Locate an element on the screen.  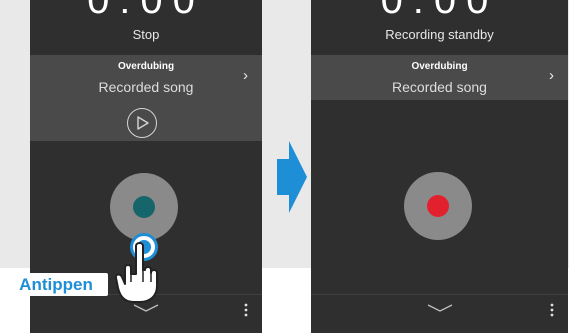
play-icon is located at coordinates (143, 123).